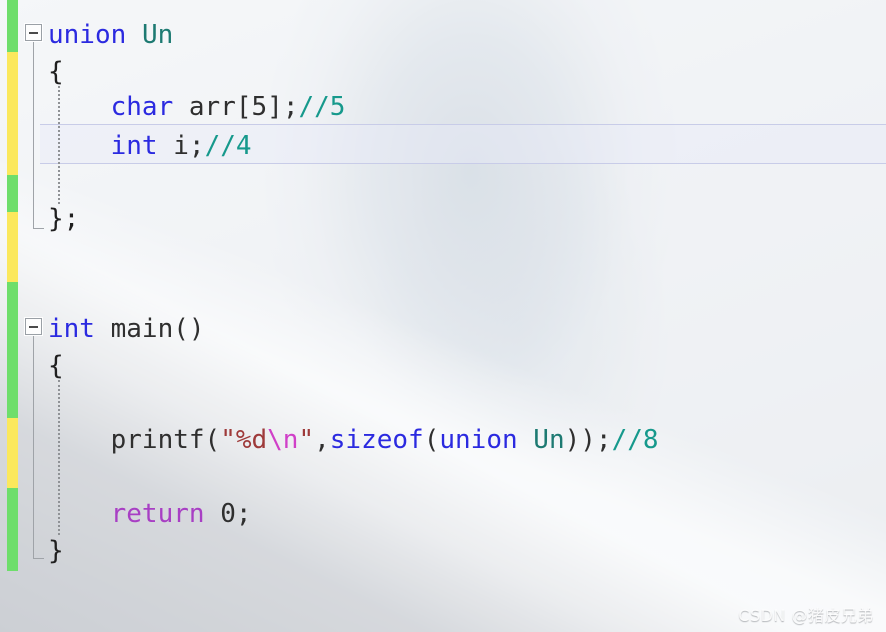 Image resolution: width=886 pixels, height=632 pixels. Describe the element at coordinates (306, 440) in the screenshot. I see `code-token-str: "` at that location.